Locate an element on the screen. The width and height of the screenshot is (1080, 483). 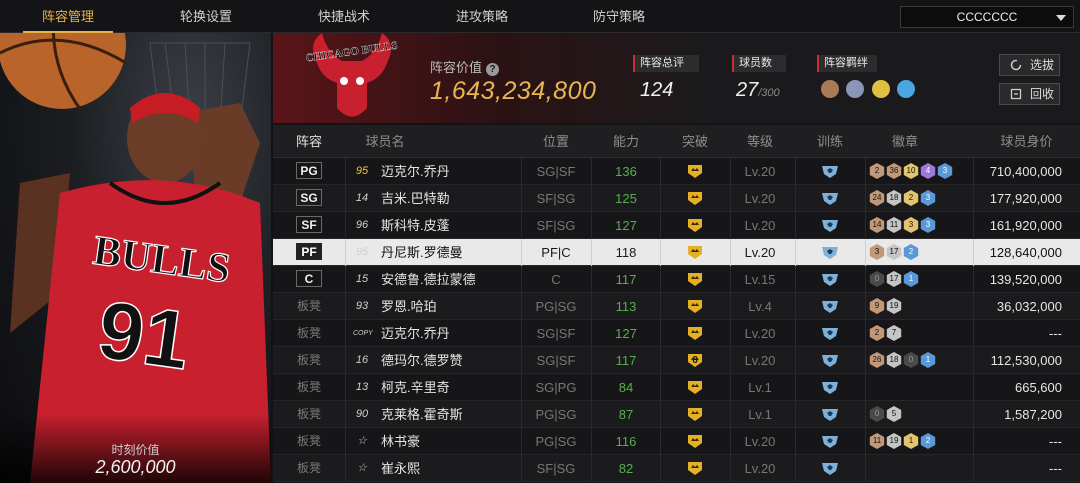
col-worth: 球员身价 is located at coordinates (1026, 141).